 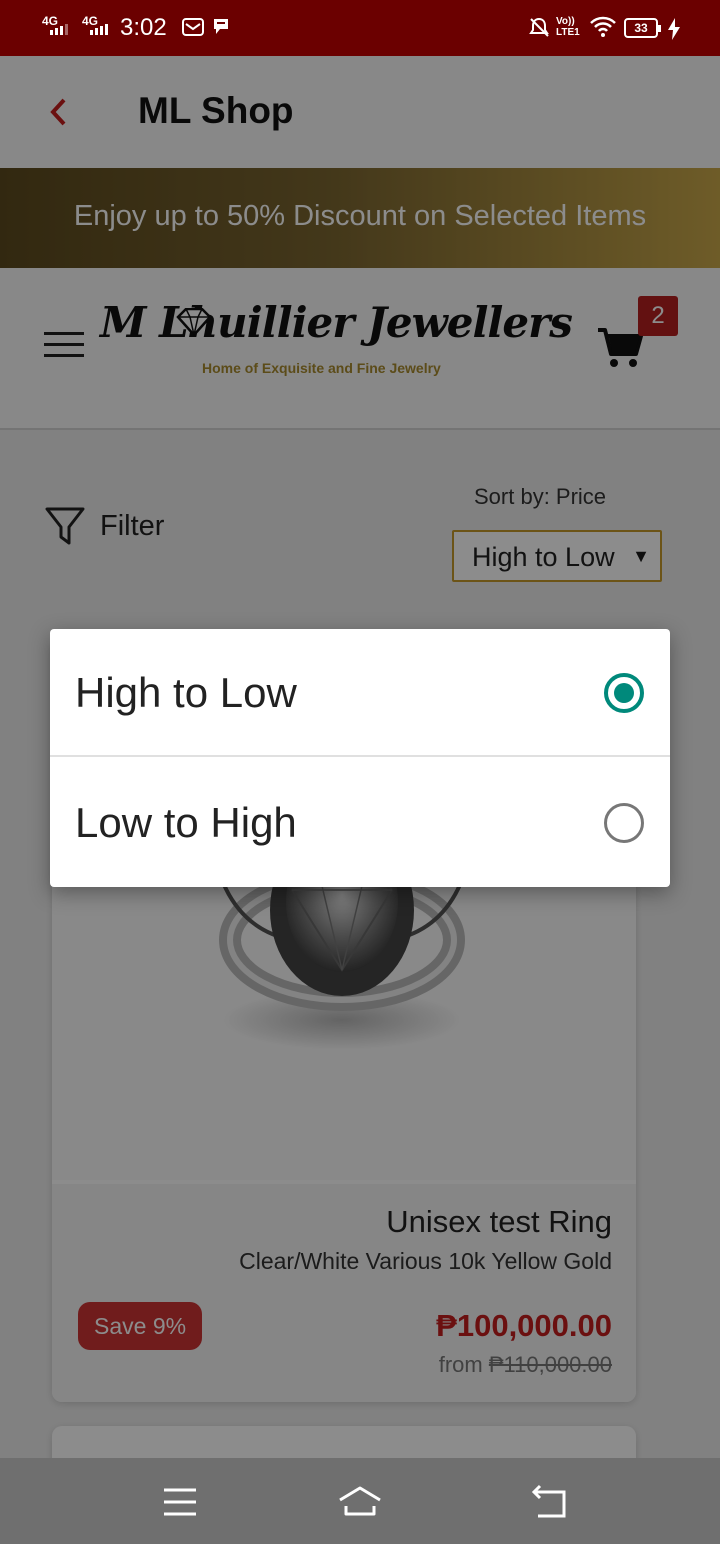 I want to click on radio-selected-icon, so click(x=624, y=693).